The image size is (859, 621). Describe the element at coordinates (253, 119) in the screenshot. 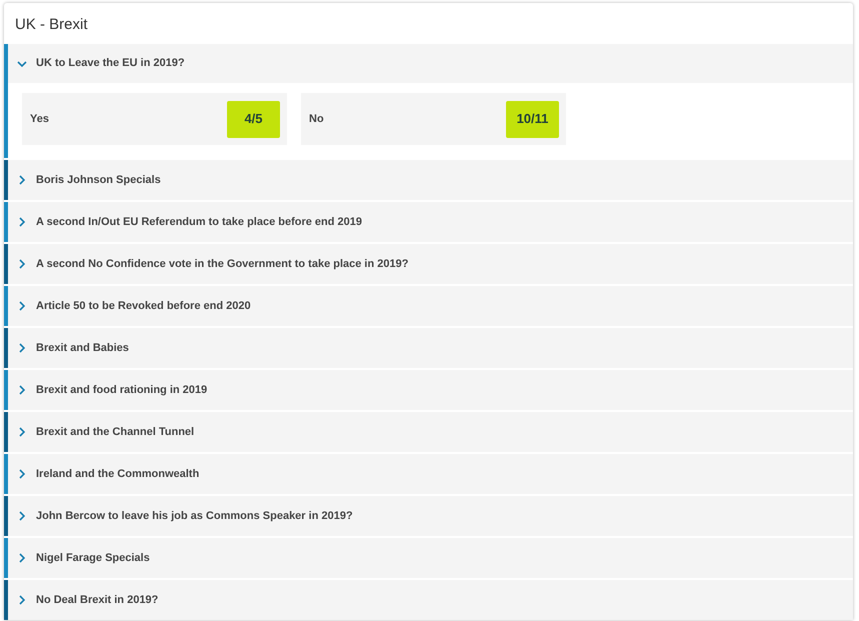

I see `odds-button: 4/5` at that location.